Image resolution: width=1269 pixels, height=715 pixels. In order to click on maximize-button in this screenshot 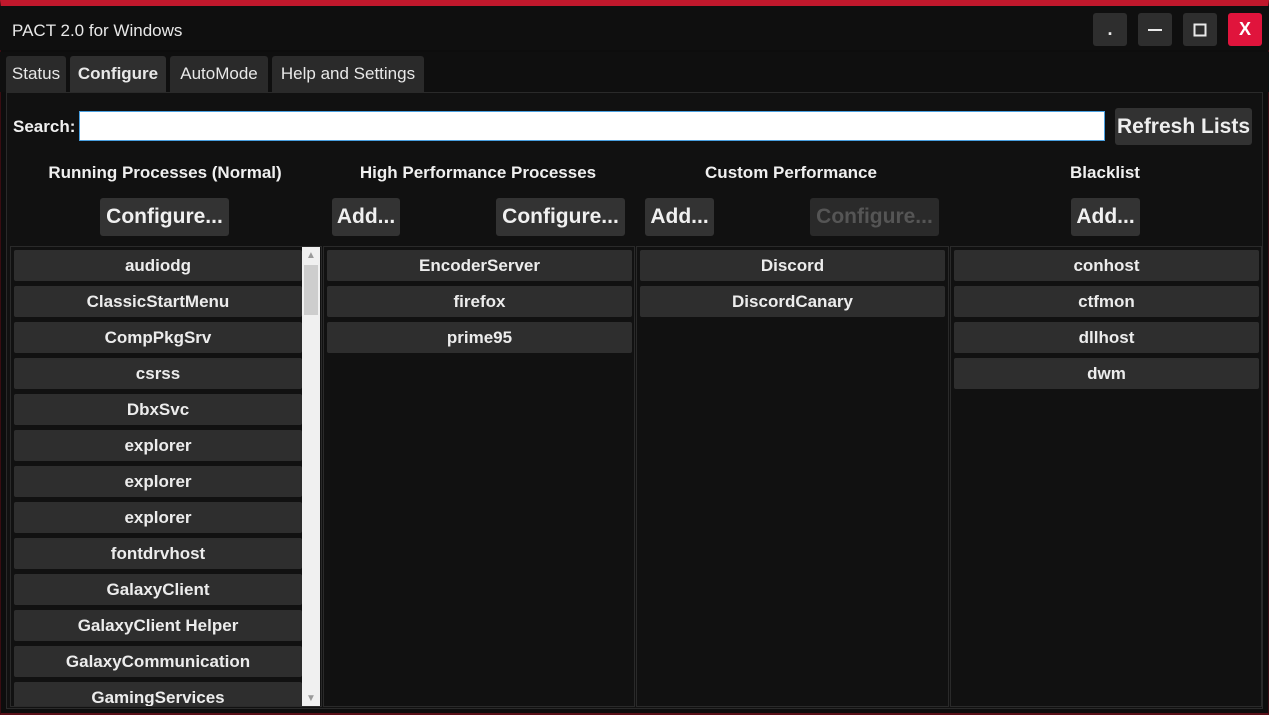, I will do `click(1200, 29)`.